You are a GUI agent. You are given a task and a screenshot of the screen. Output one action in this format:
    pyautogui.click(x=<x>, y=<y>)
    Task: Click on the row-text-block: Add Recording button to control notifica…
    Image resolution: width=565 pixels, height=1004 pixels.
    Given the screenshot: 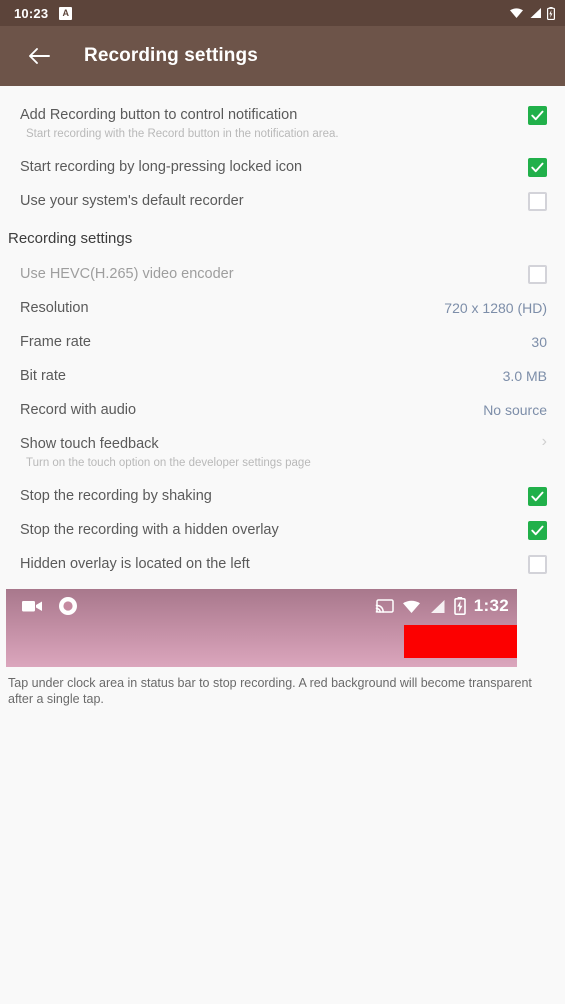 What is the action you would take?
    pyautogui.click(x=269, y=124)
    